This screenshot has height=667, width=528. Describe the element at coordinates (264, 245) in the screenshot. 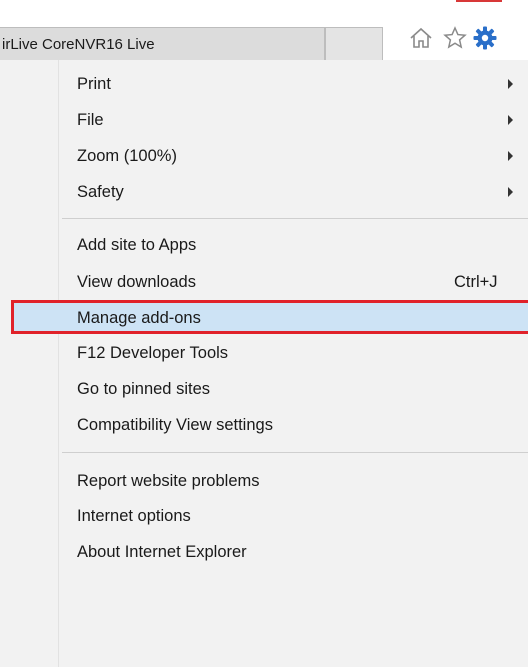

I see `menu-item-add-site-to-apps: Add site to Apps` at that location.